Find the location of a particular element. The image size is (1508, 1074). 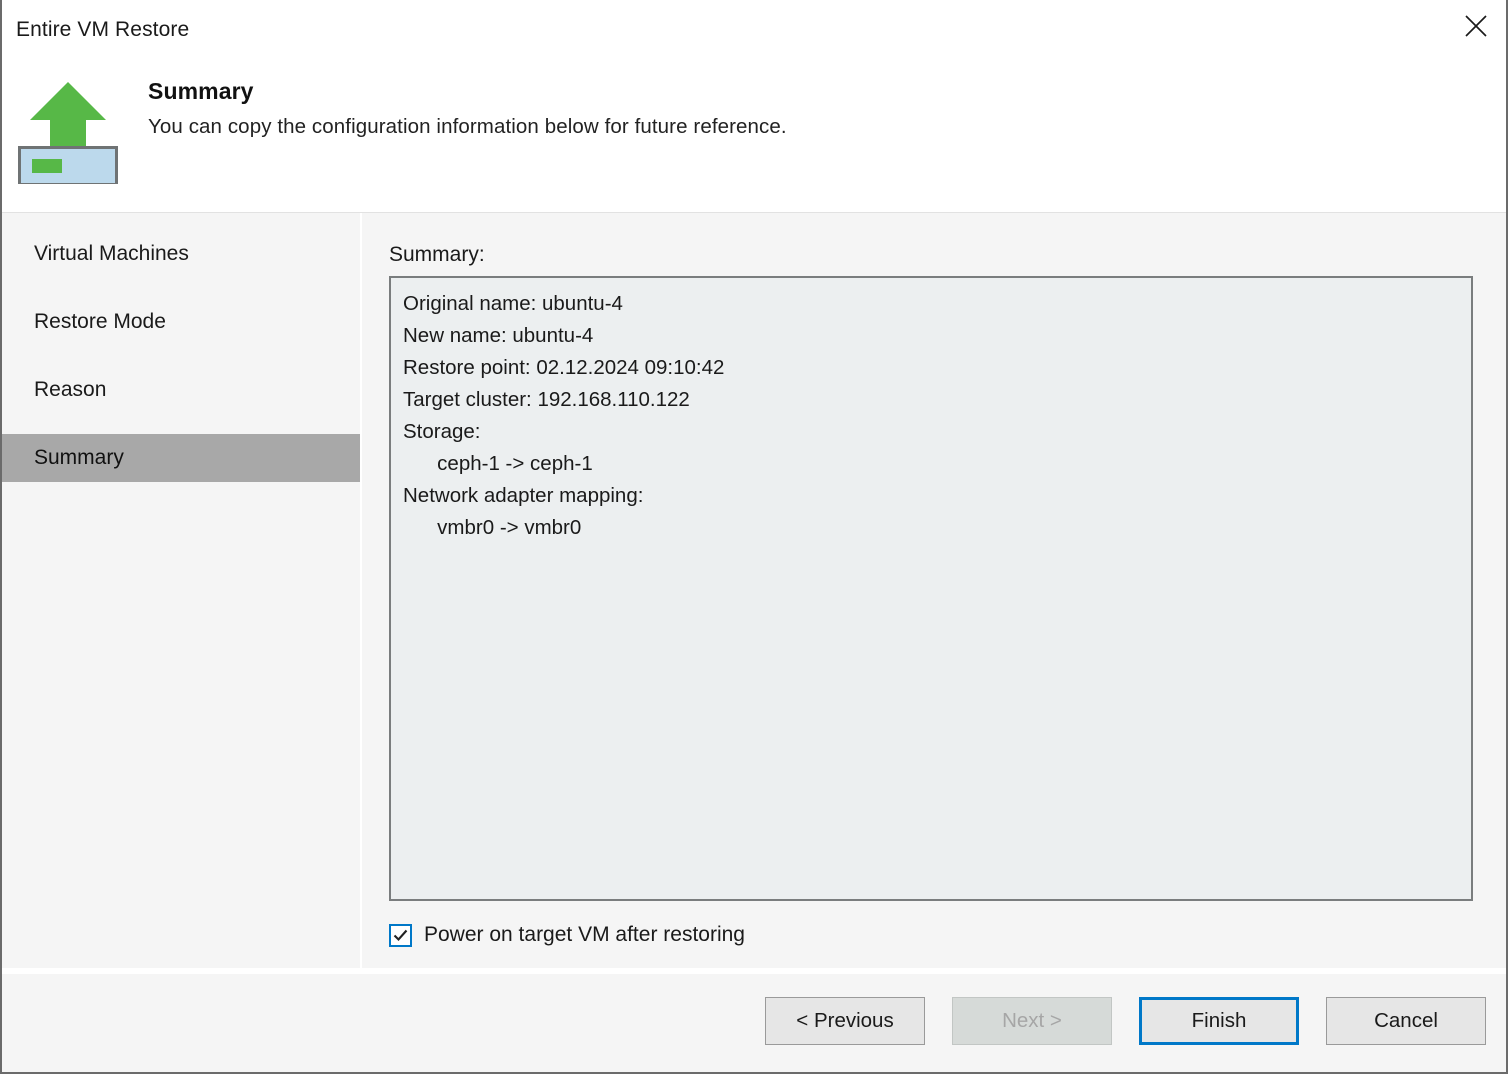

dialog-footer: < Previous Next > Finish Cancel is located at coordinates (754, 1020).